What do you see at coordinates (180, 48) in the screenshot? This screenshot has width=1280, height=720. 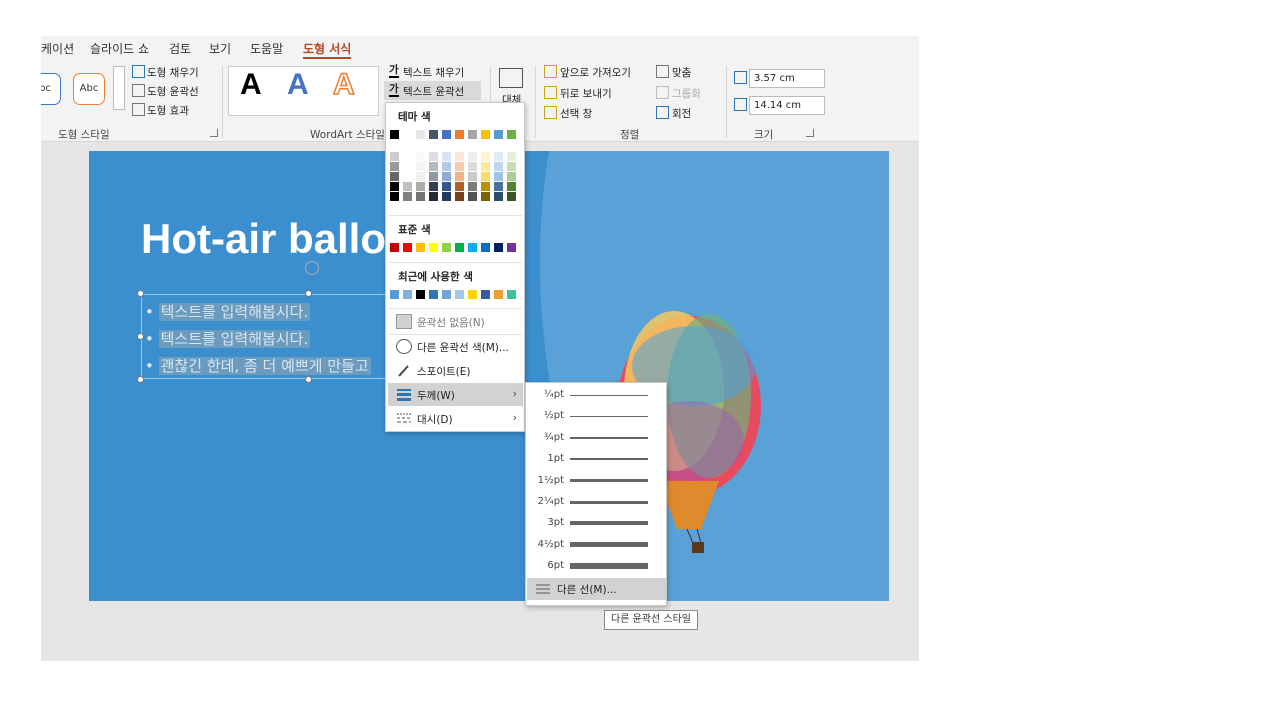 I see `tab-review: 검토` at bounding box center [180, 48].